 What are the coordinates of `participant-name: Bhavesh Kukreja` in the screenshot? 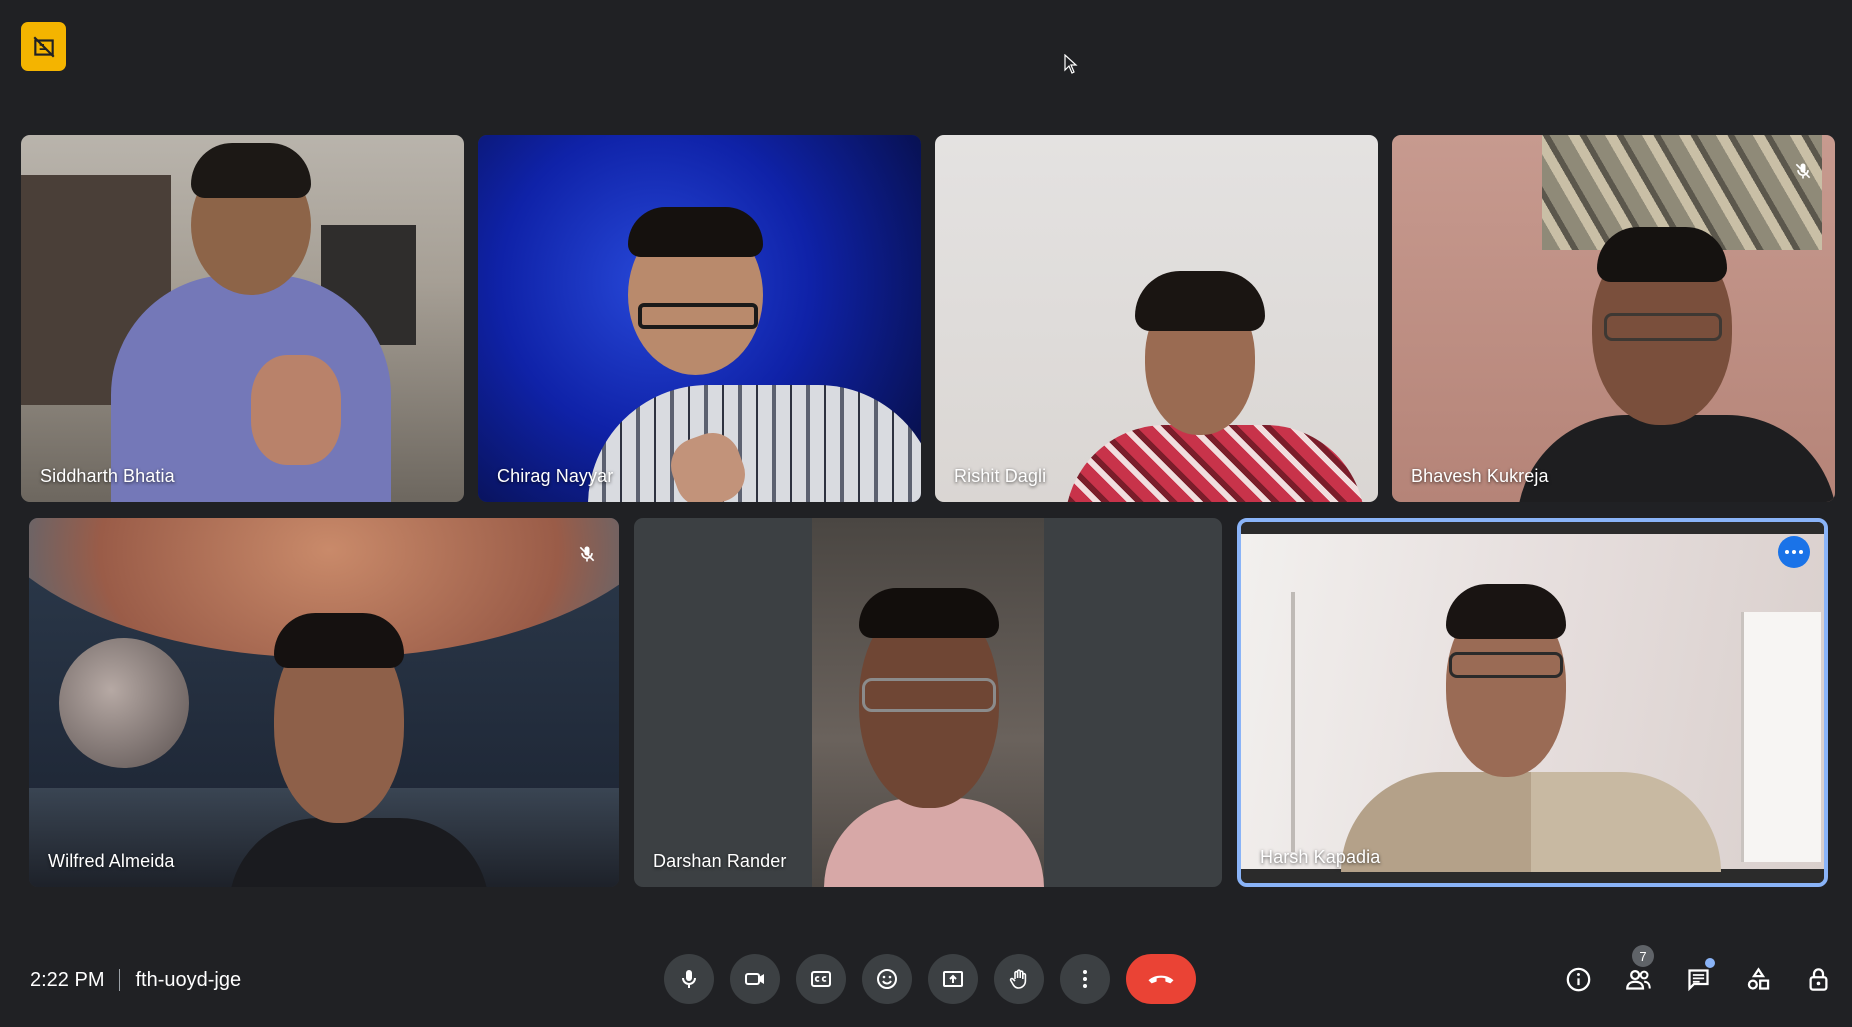 It's located at (1480, 476).